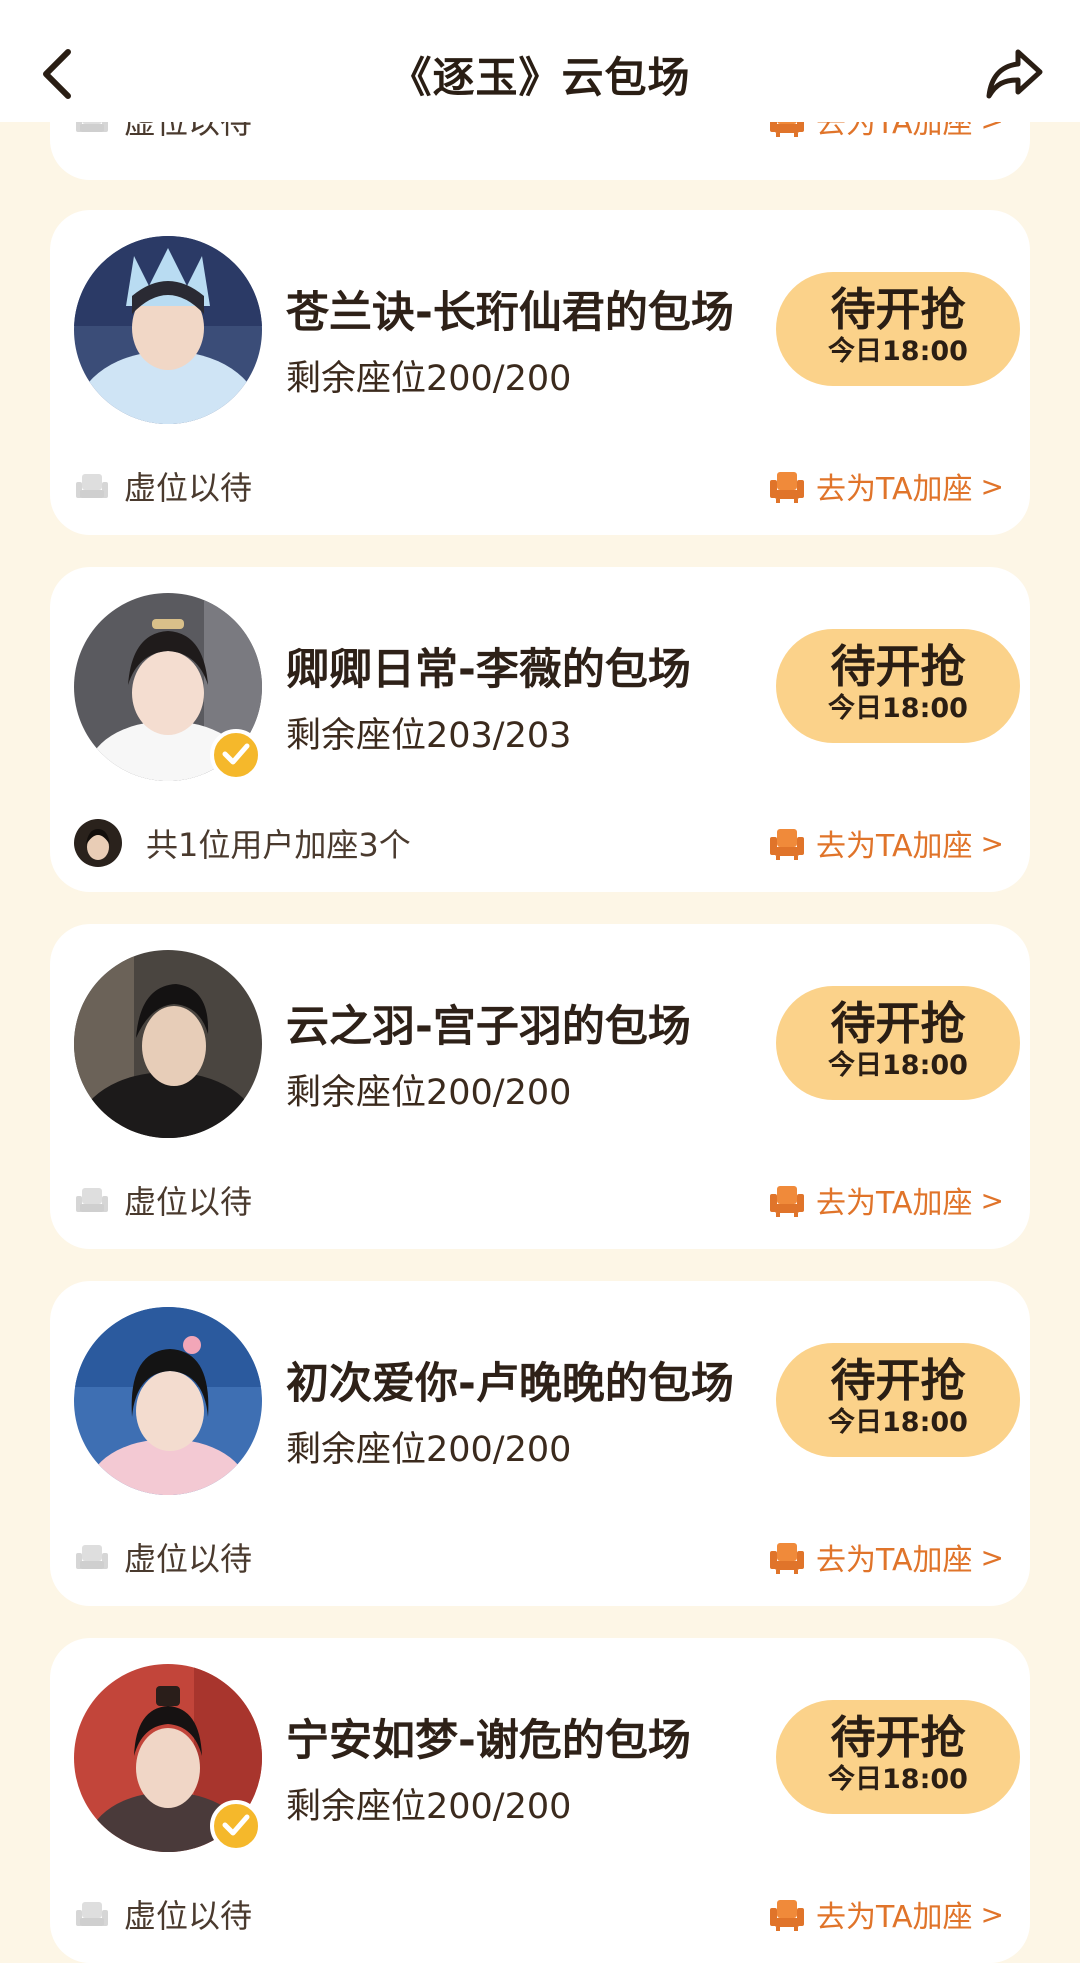  I want to click on top-nav-bar: 《逐玉》云包场, so click(540, 61).